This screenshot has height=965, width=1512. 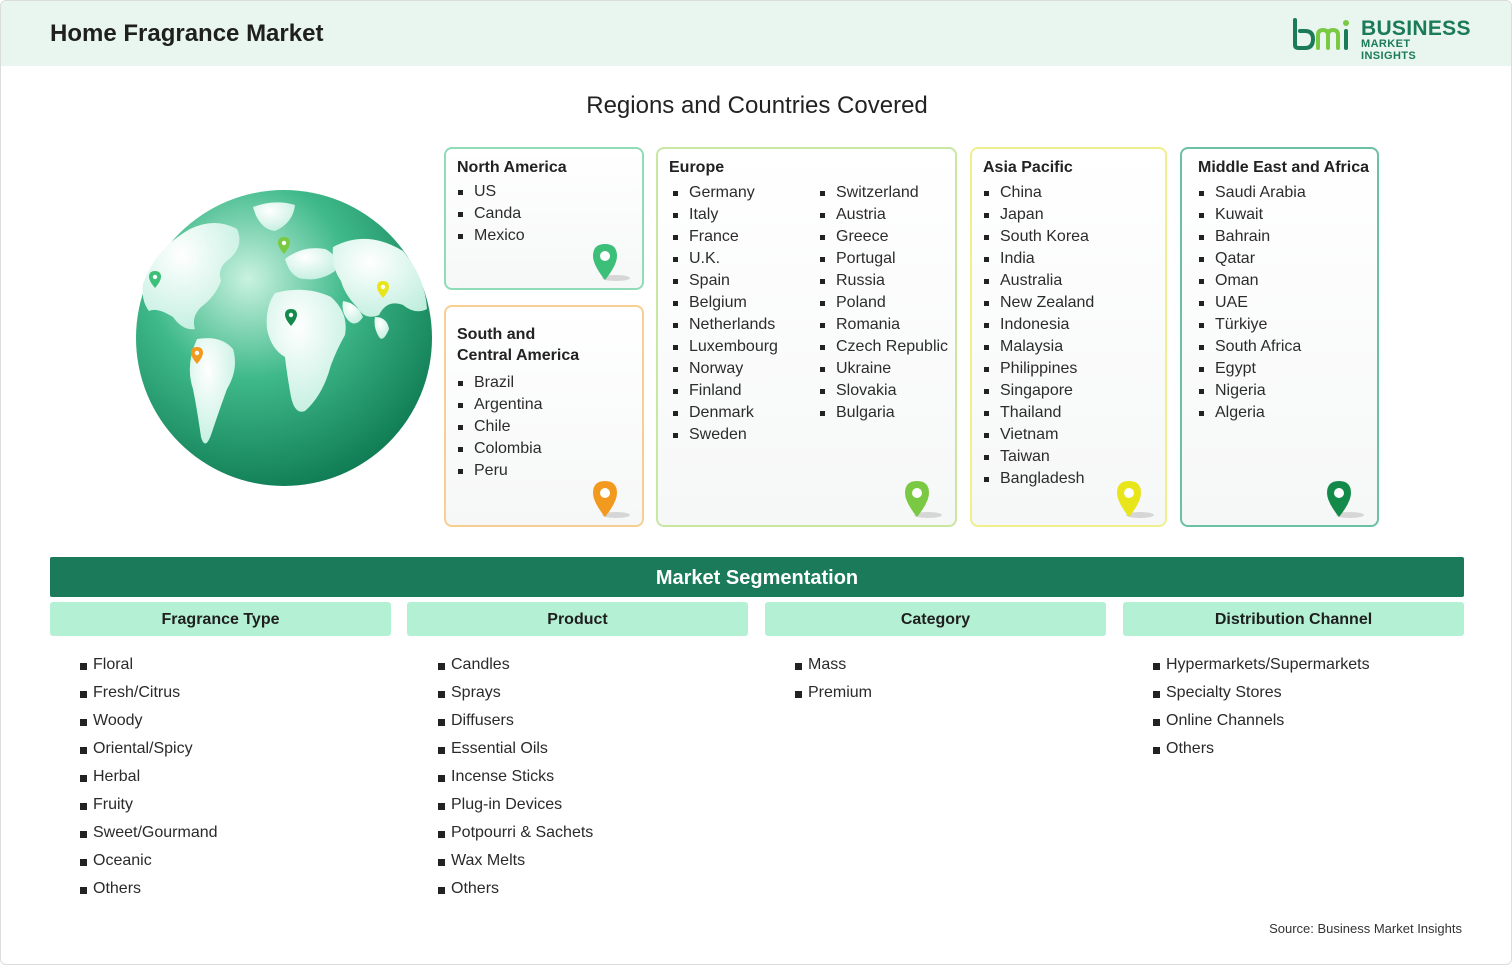 I want to click on country-item: Portugal, so click(x=883, y=259).